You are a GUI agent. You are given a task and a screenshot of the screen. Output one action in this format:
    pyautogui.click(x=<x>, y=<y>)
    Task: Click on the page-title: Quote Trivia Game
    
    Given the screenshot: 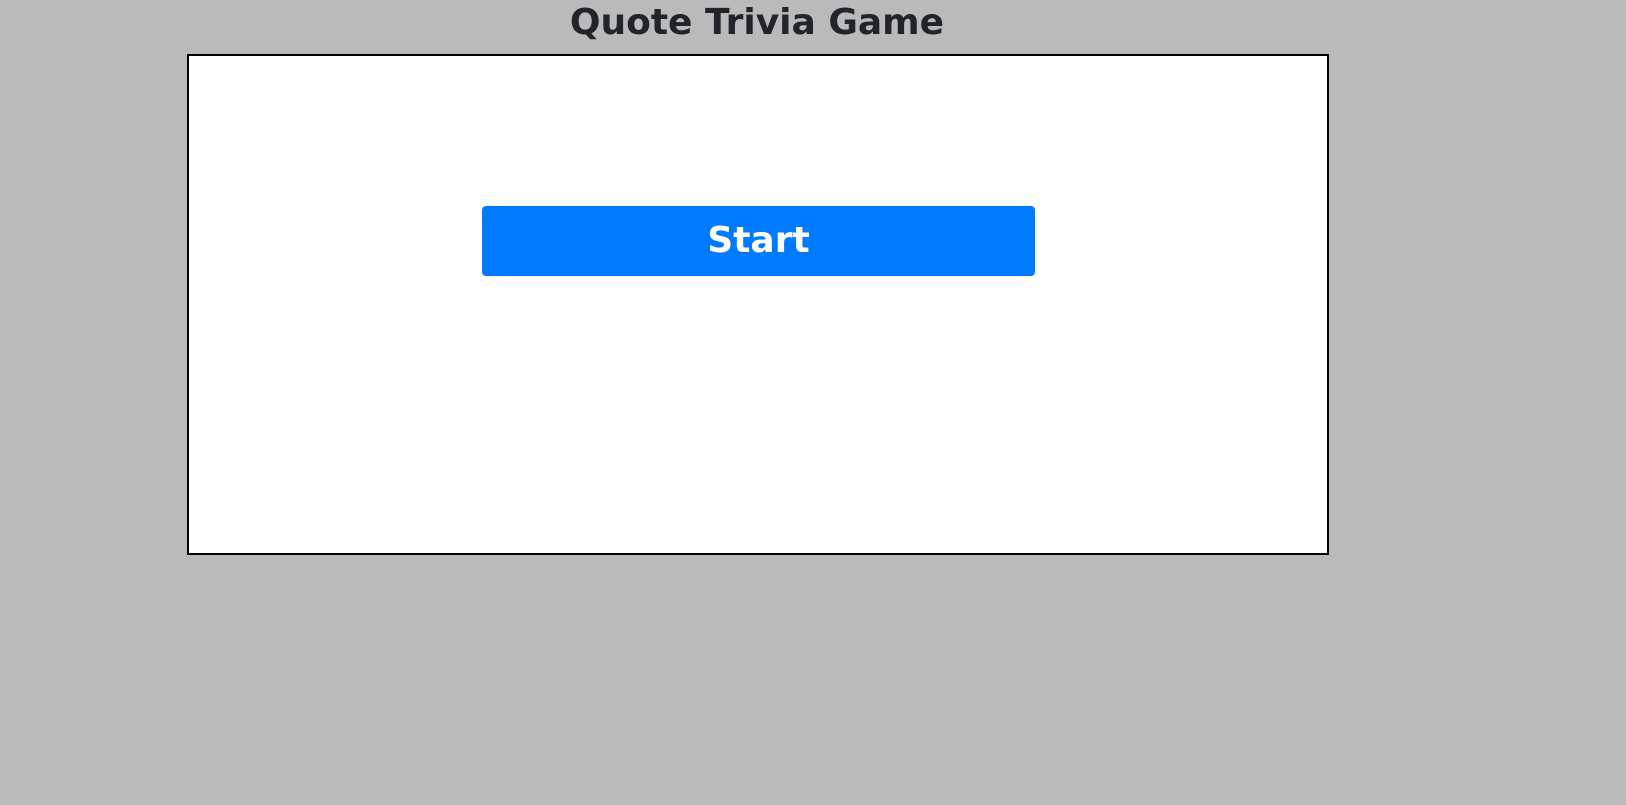 What is the action you would take?
    pyautogui.click(x=757, y=22)
    